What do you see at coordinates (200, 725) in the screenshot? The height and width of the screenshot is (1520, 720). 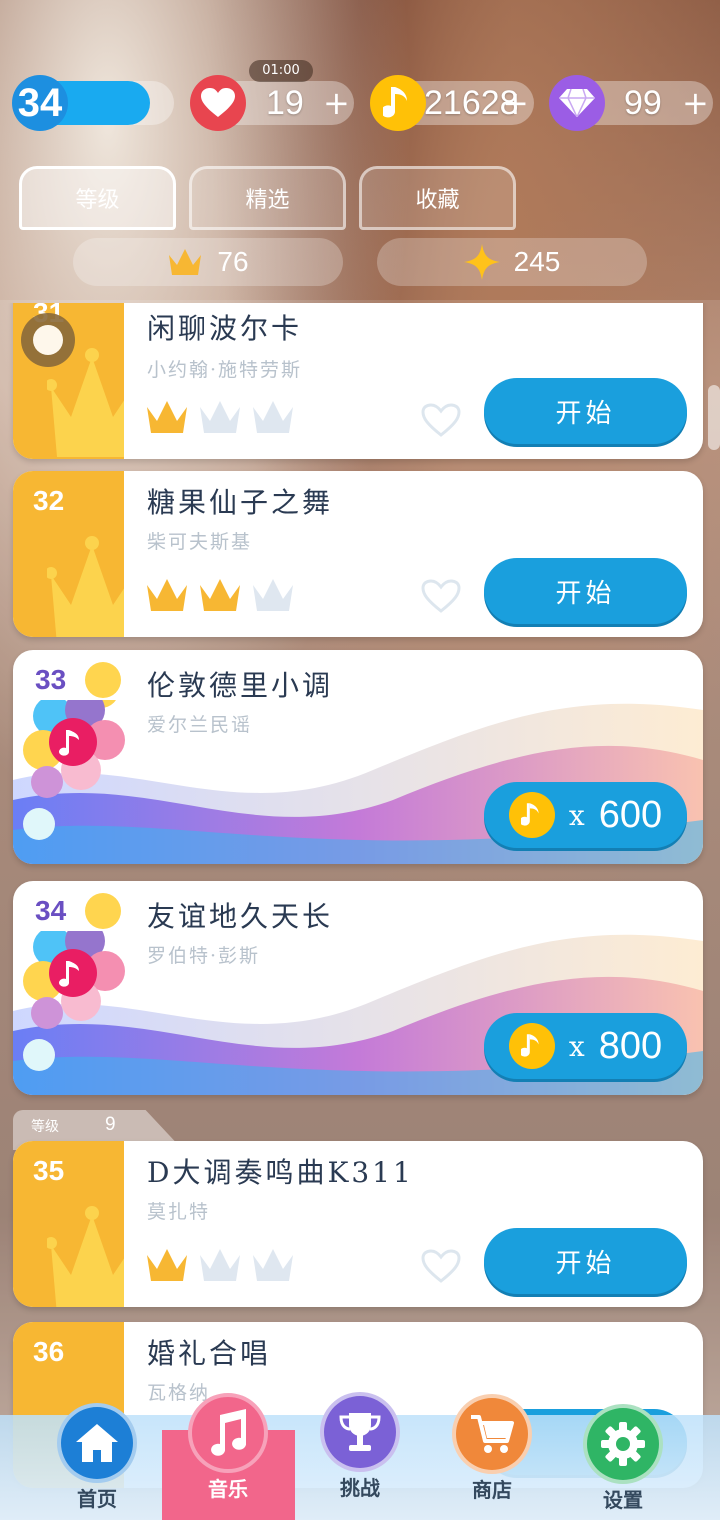 I see `song-author: 爱尔兰民谣` at bounding box center [200, 725].